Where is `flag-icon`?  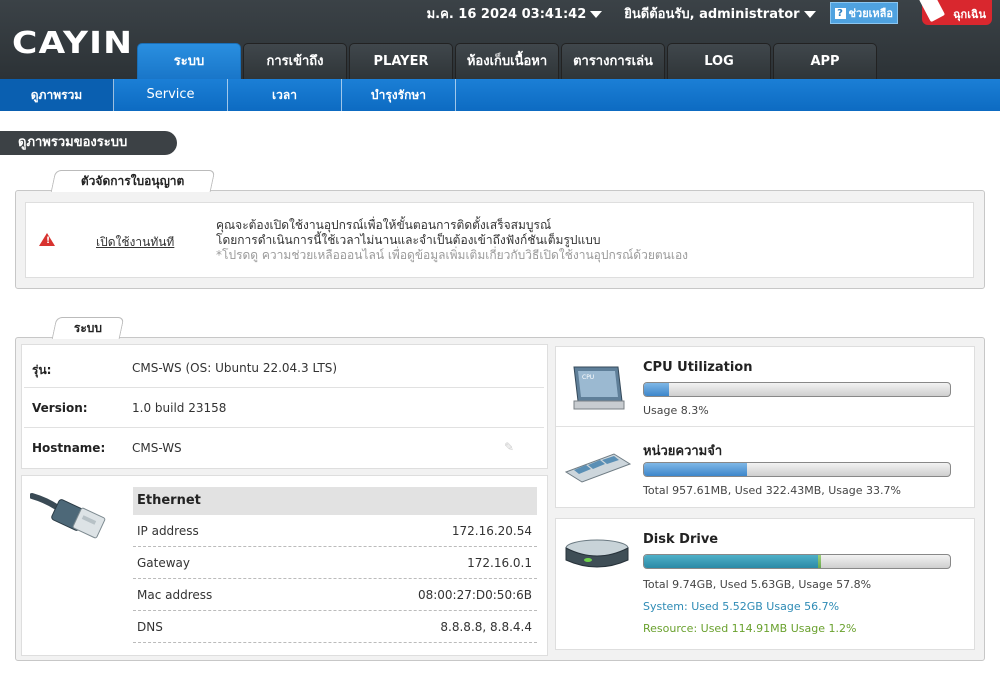 flag-icon is located at coordinates (932, 11).